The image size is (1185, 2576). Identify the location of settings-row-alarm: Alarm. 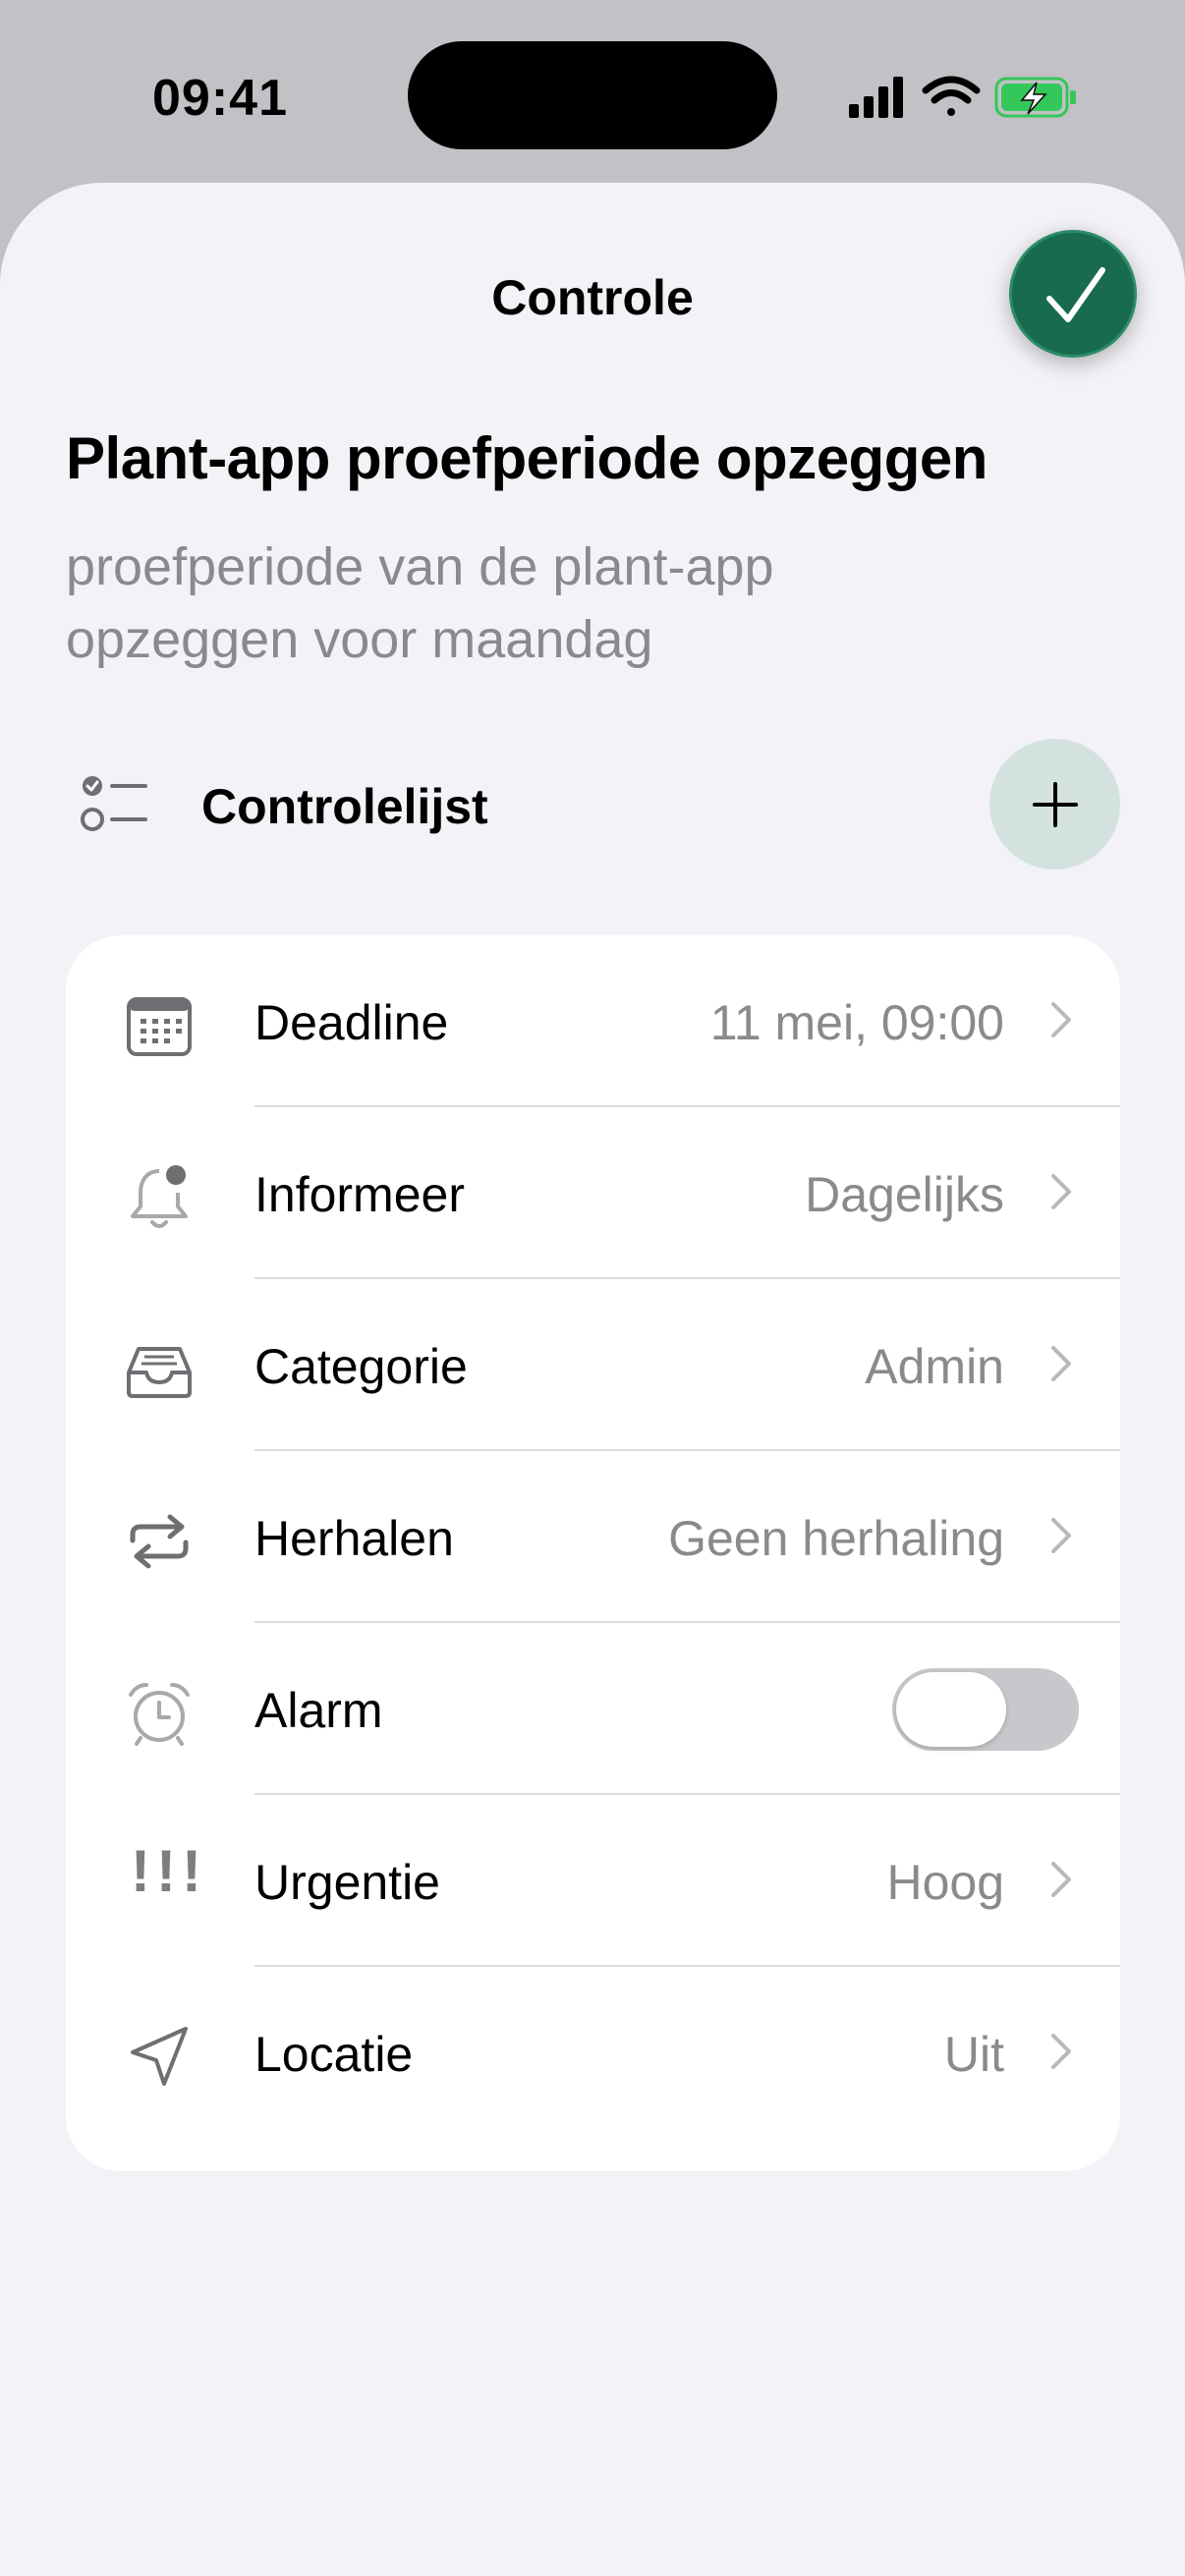
(593, 1709).